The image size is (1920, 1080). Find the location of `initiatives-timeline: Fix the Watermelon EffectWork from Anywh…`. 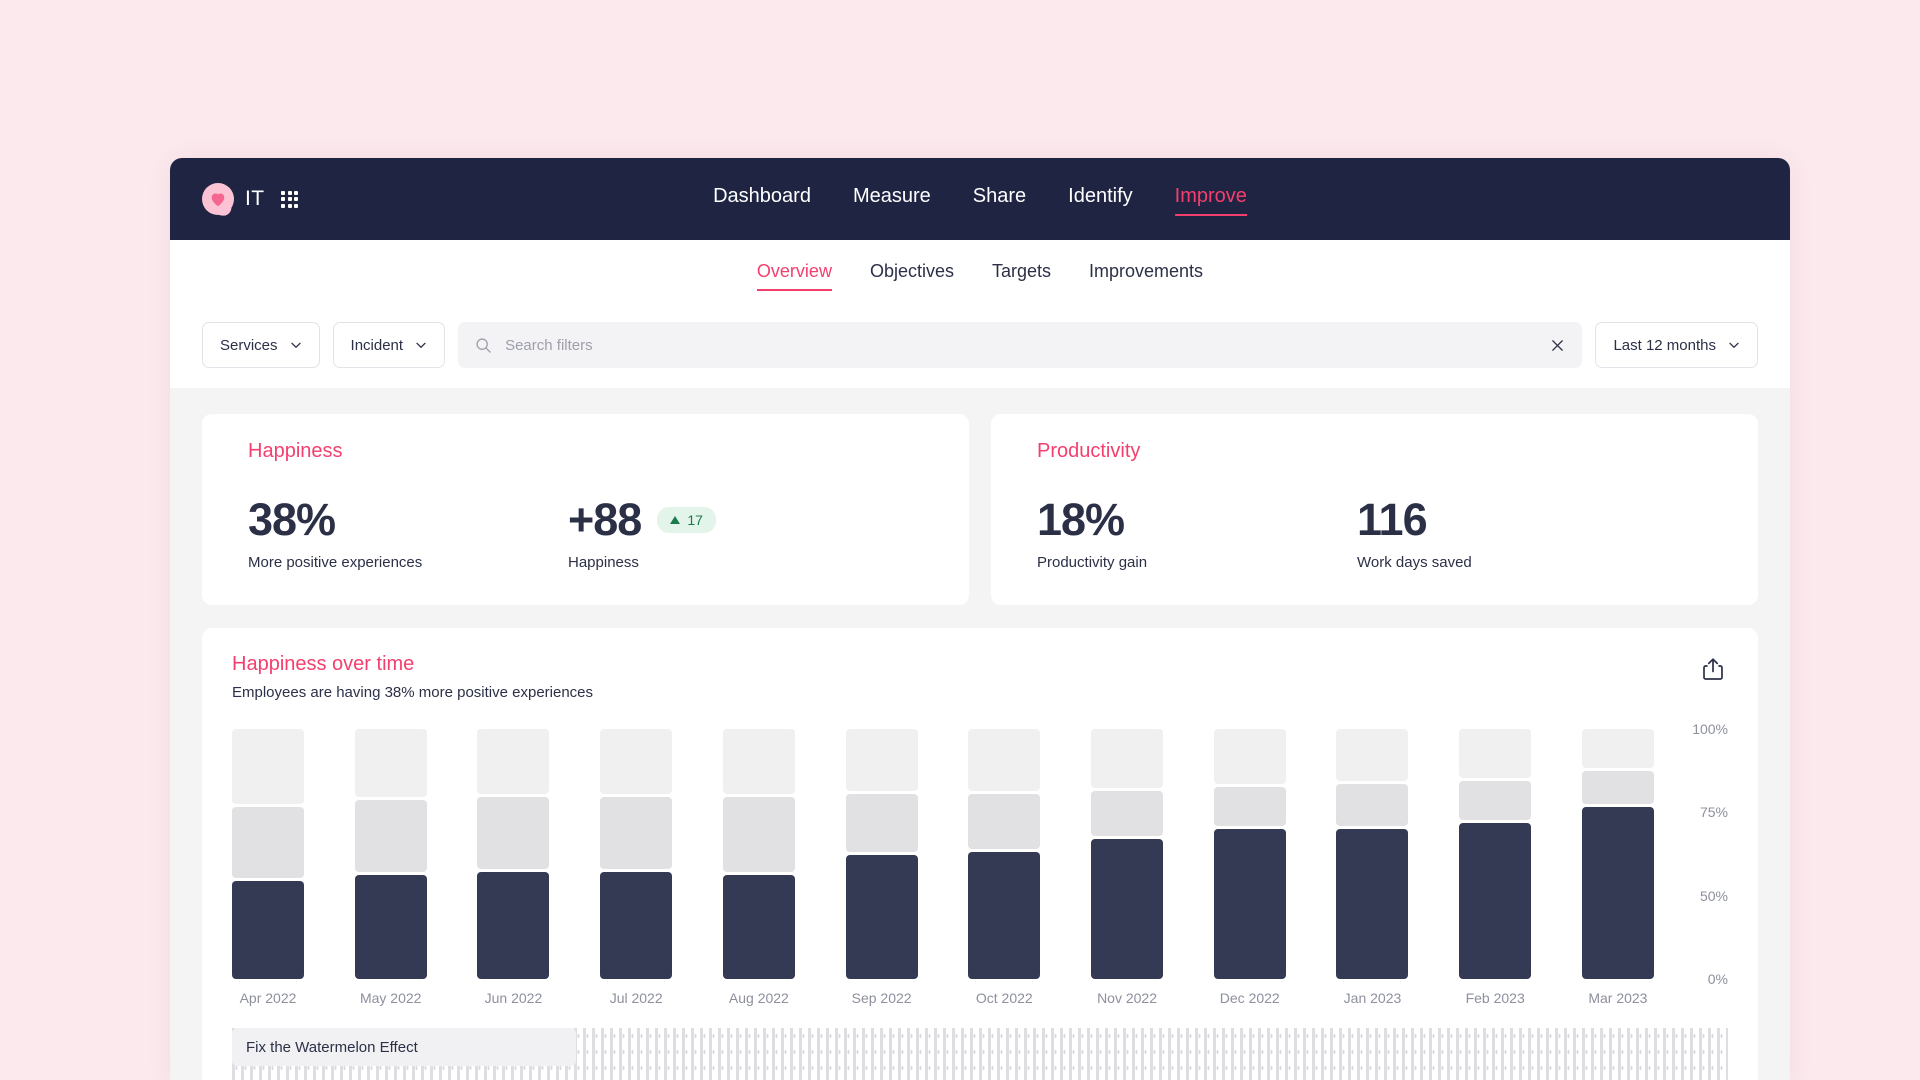

initiatives-timeline: Fix the Watermelon EffectWork from Anywh… is located at coordinates (980, 1054).